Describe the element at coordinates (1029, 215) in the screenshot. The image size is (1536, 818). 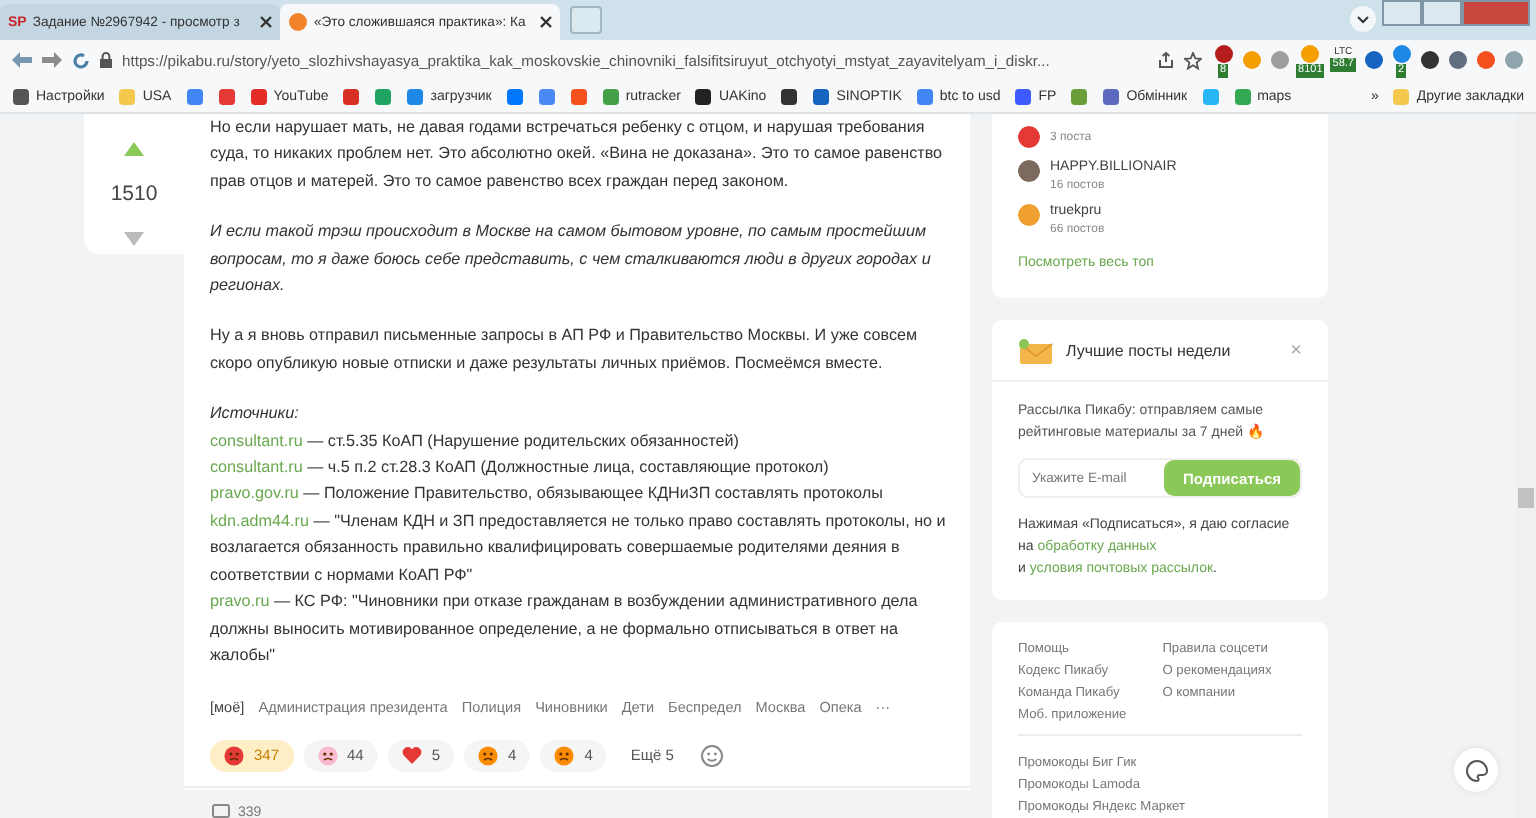
I see `author-logo-icon` at that location.